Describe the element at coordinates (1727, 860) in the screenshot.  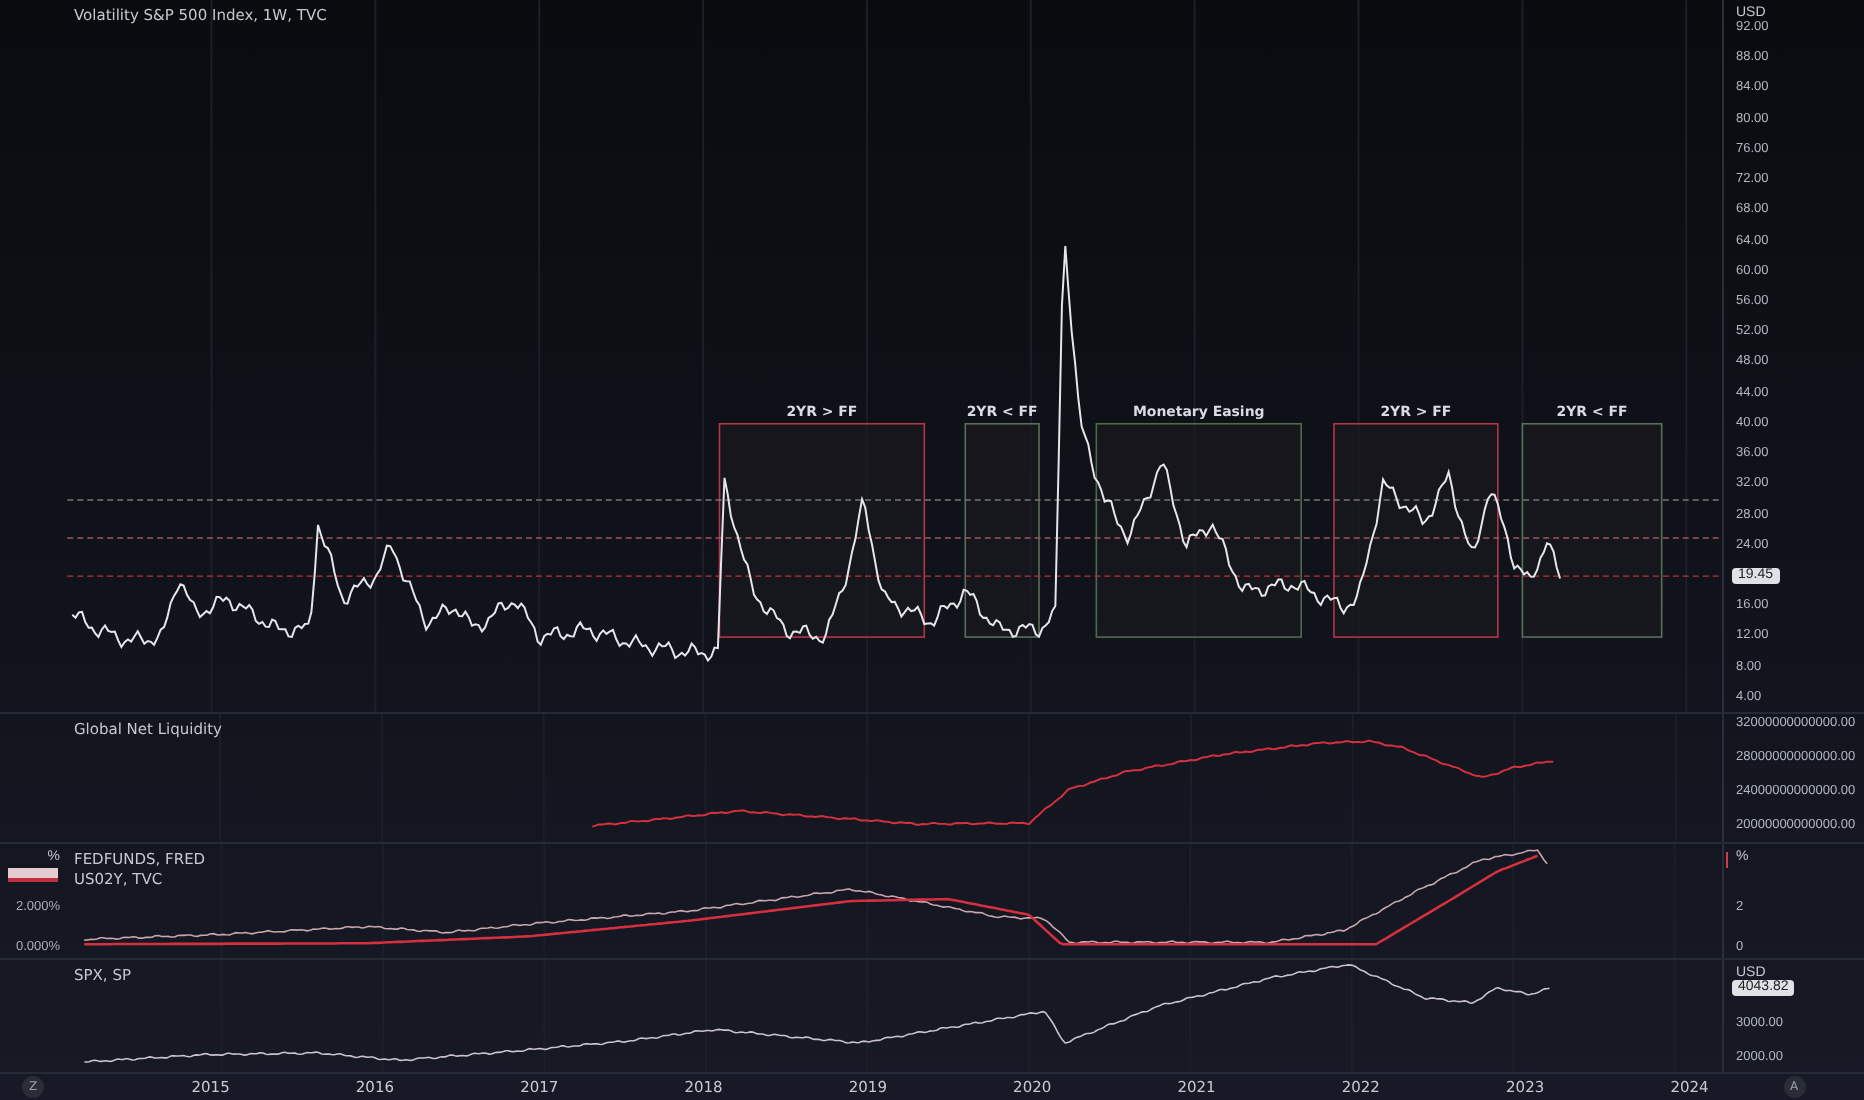
I see `marker-icon` at that location.